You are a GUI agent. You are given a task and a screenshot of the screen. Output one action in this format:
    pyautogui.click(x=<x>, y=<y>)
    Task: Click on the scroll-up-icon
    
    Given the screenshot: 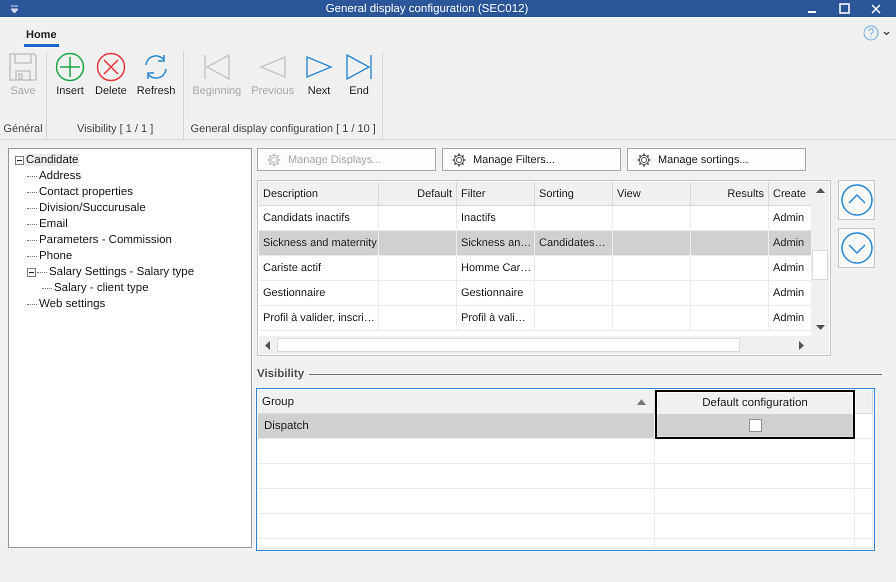 What is the action you would take?
    pyautogui.click(x=820, y=190)
    